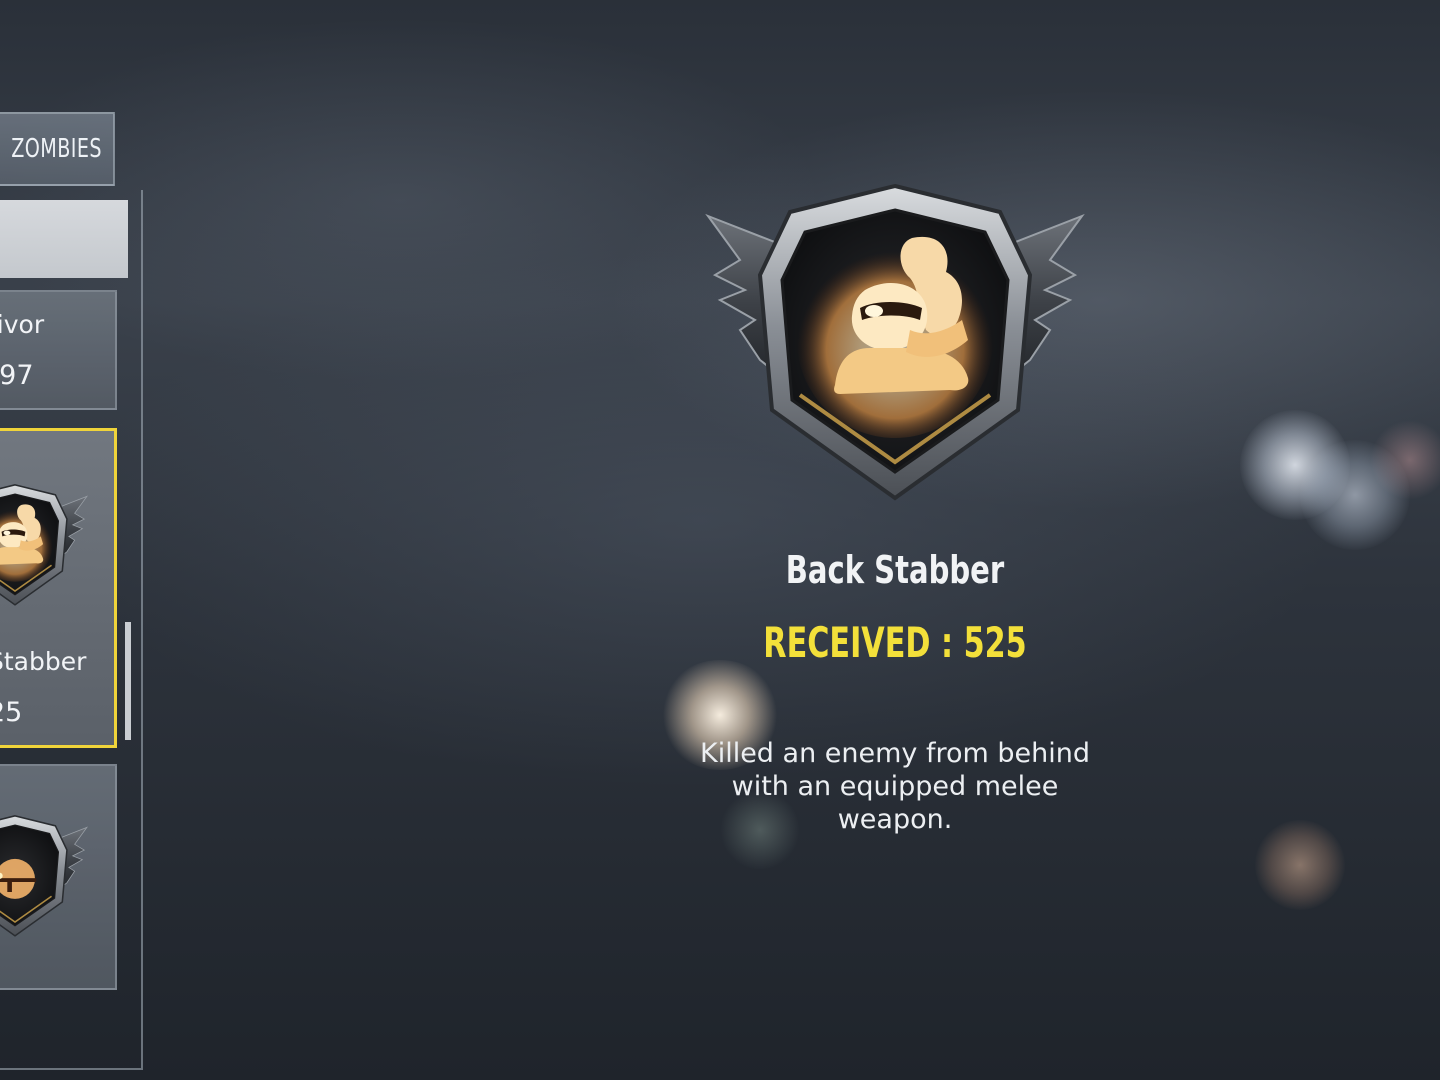 This screenshot has height=1080, width=1440. Describe the element at coordinates (58, 350) in the screenshot. I see `medal-card-survivor: vivor 997` at that location.